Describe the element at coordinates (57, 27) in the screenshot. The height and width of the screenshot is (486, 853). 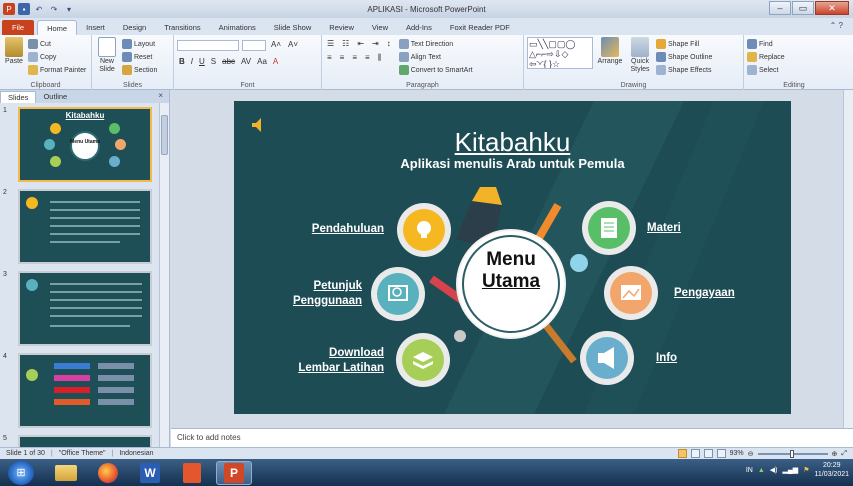
I see `tab-home: Home` at that location.